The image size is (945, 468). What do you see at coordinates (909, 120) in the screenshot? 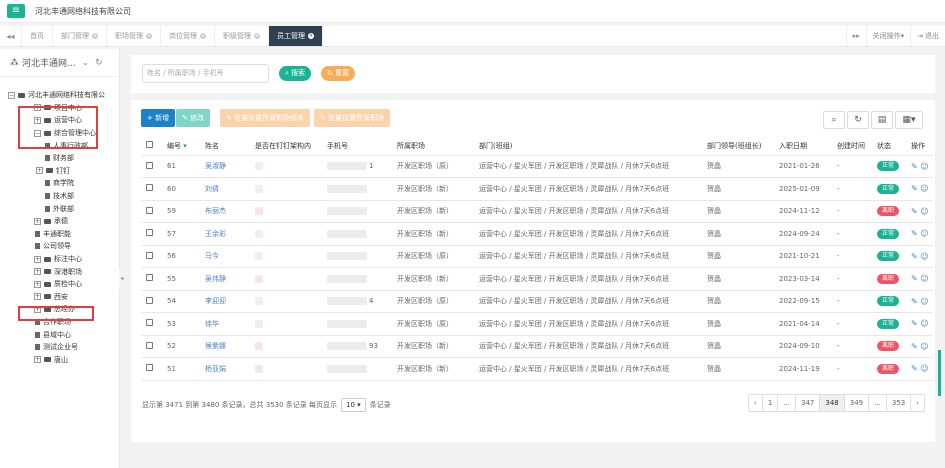
I see `grid-icon: ▦▾` at bounding box center [909, 120].